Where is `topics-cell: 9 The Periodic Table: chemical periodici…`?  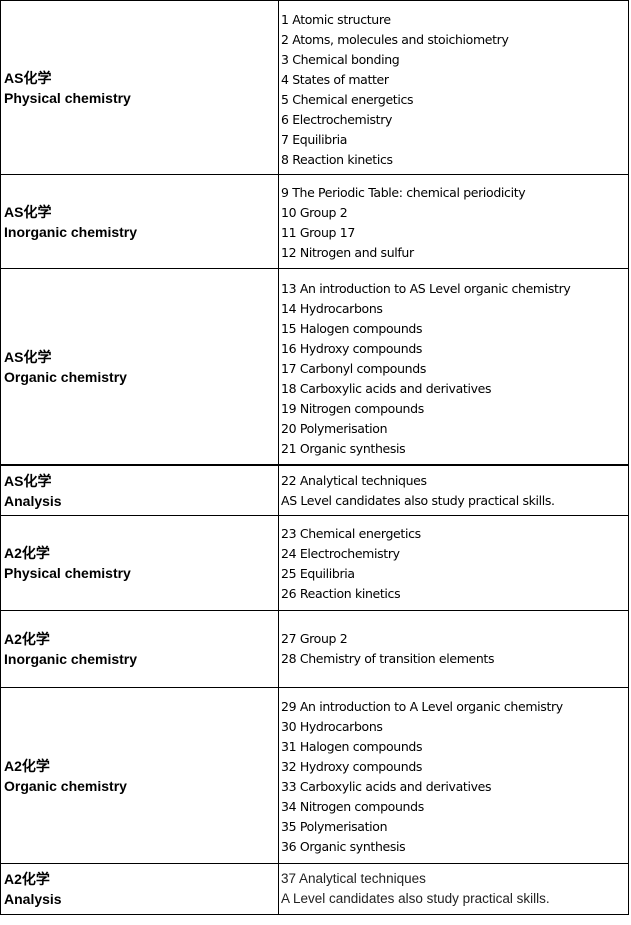
topics-cell: 9 The Periodic Table: chemical periodici… is located at coordinates (453, 221).